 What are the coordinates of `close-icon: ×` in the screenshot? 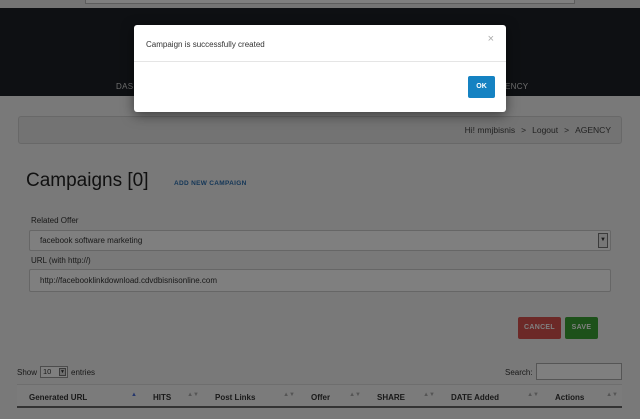 It's located at (491, 39).